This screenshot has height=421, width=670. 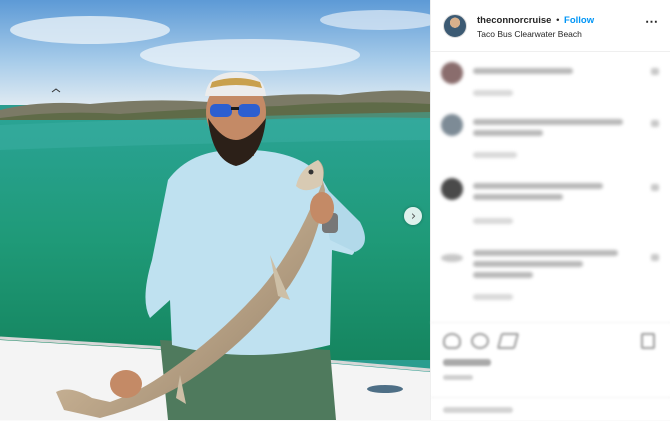 I want to click on comment-icon, so click(x=480, y=341).